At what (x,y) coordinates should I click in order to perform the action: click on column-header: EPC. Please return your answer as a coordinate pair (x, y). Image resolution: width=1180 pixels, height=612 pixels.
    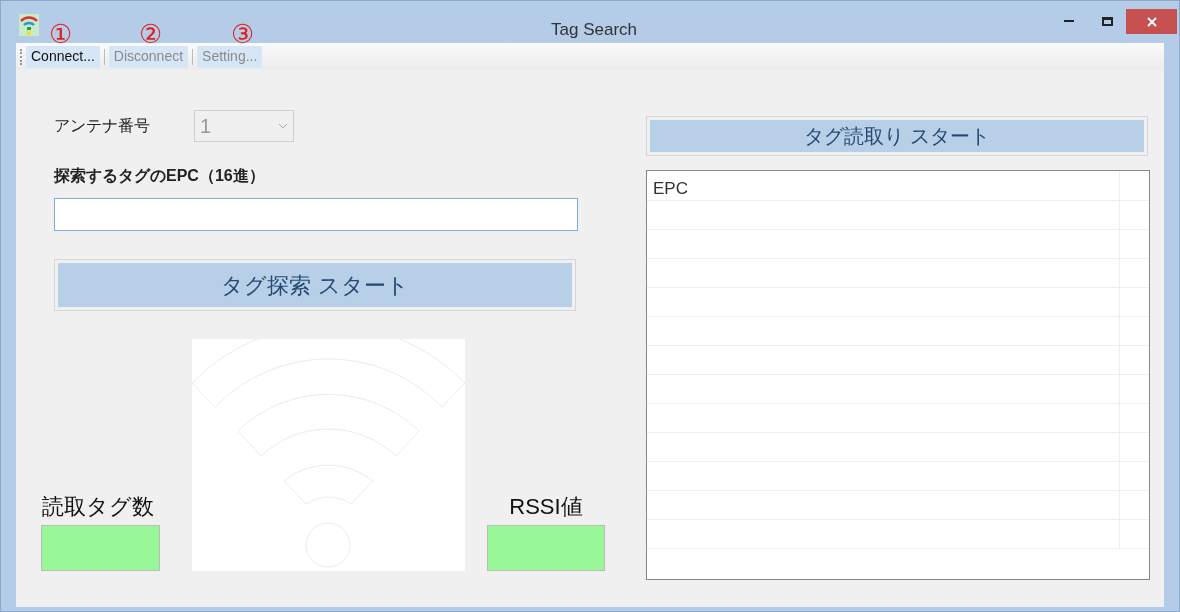
    Looking at the image, I should click on (883, 185).